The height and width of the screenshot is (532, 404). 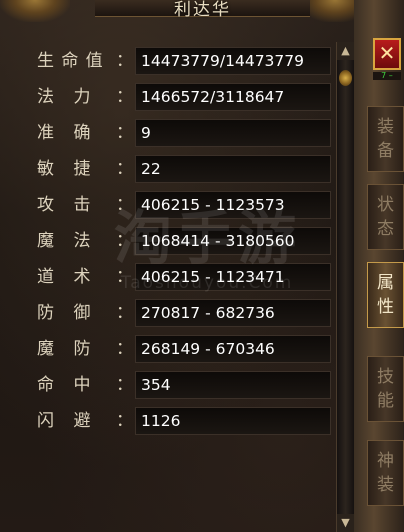 What do you see at coordinates (82, 385) in the screenshot?
I see `stat-label-char: 中` at bounding box center [82, 385].